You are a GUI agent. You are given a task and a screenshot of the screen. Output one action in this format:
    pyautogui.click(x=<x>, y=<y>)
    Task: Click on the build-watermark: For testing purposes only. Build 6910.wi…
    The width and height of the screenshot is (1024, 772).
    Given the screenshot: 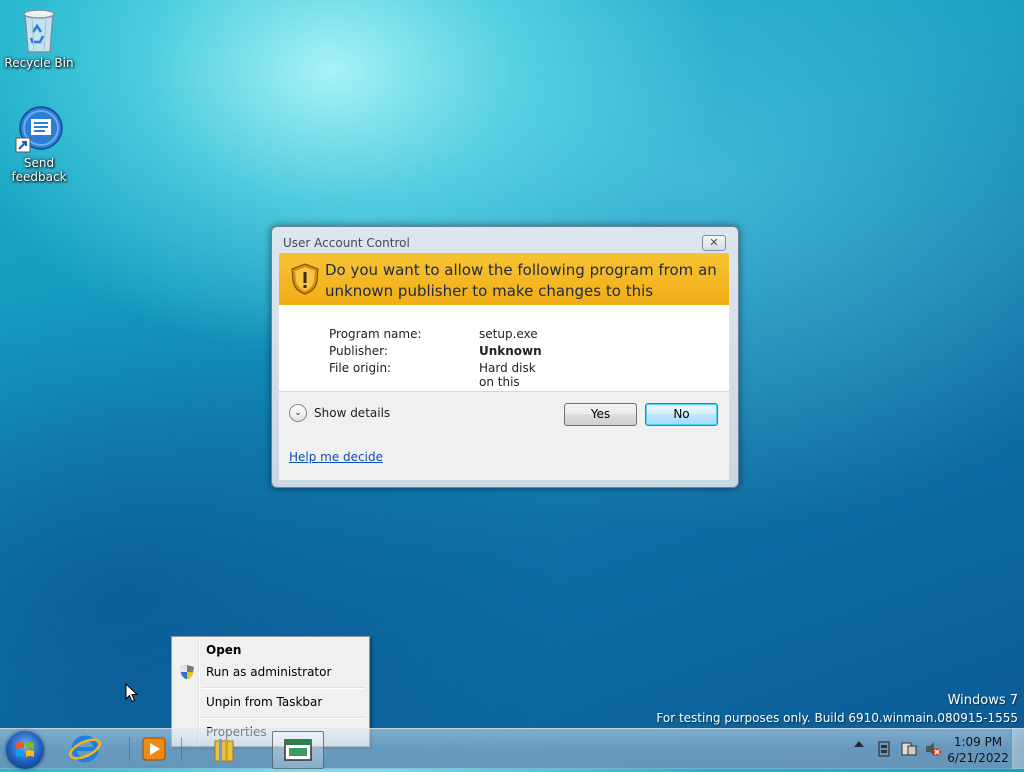 What is the action you would take?
    pyautogui.click(x=837, y=718)
    